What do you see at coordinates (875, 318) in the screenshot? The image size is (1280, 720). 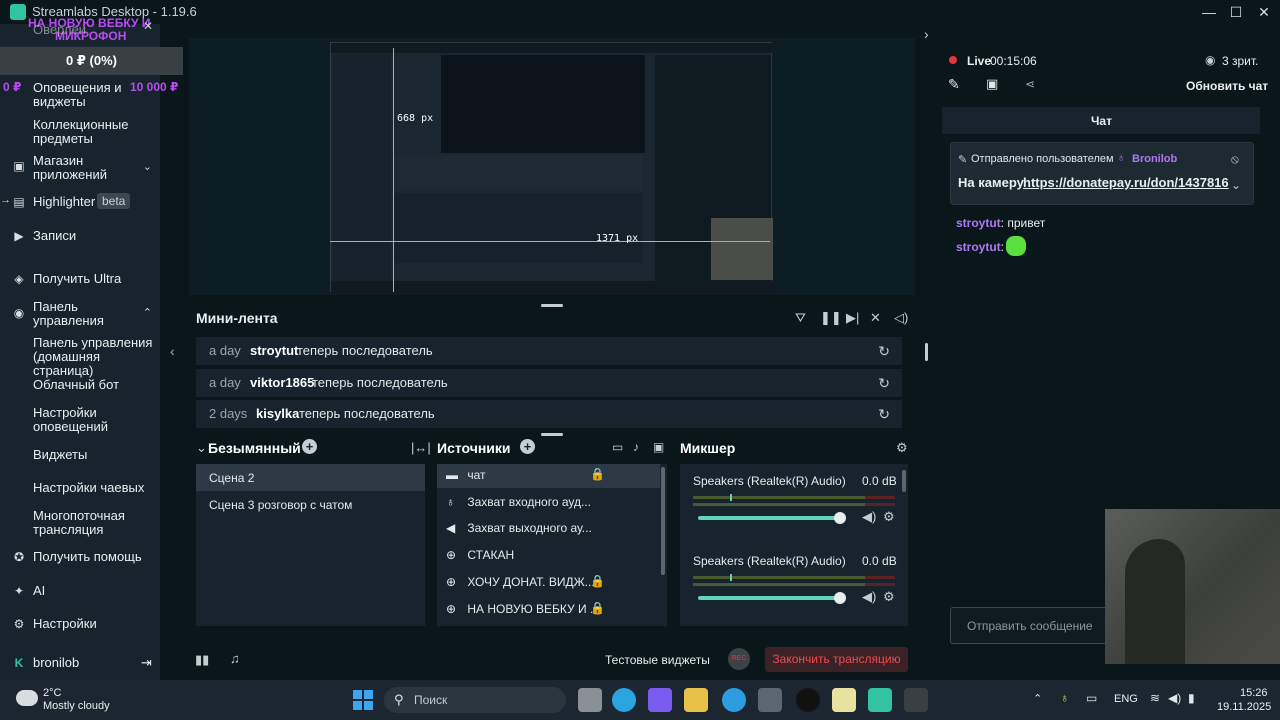 I see `mute-notifications-icon: ✕` at bounding box center [875, 318].